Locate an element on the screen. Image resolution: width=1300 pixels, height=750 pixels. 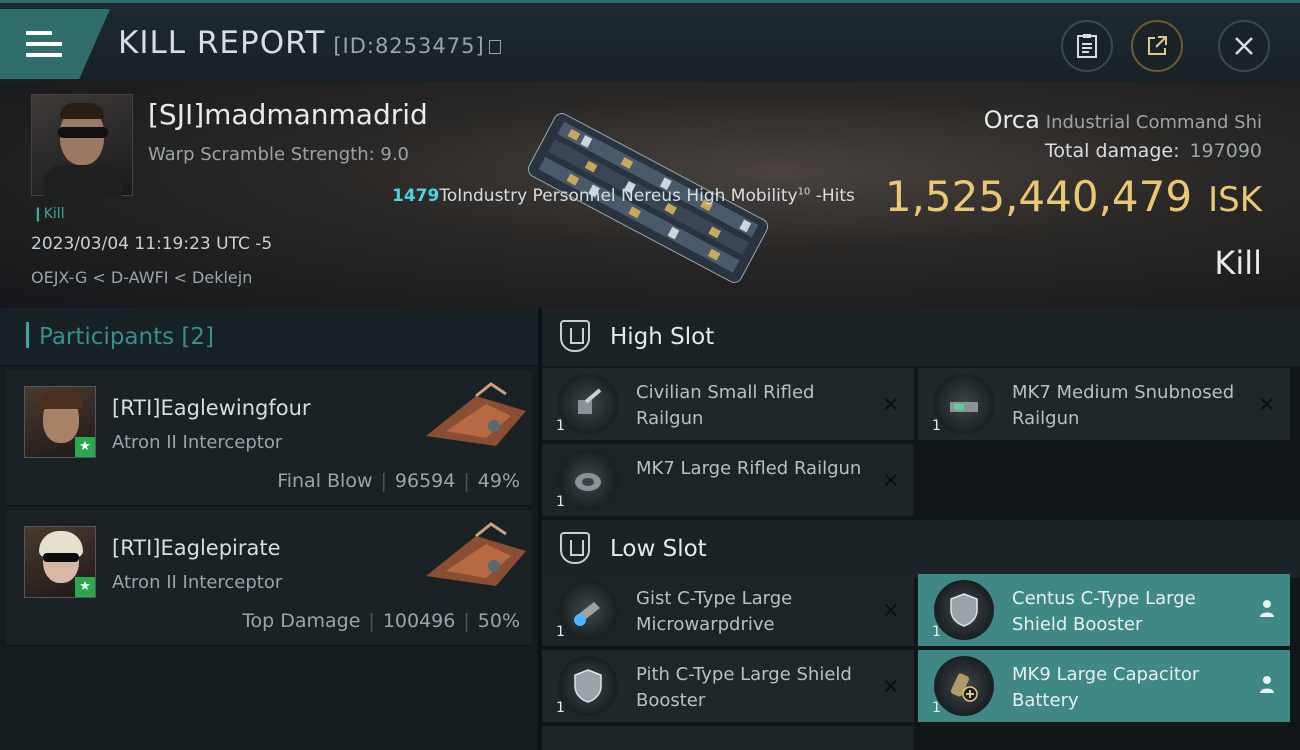
module-item: 1 Gist C-Type Large Microwarpdrive × is located at coordinates (728, 610).